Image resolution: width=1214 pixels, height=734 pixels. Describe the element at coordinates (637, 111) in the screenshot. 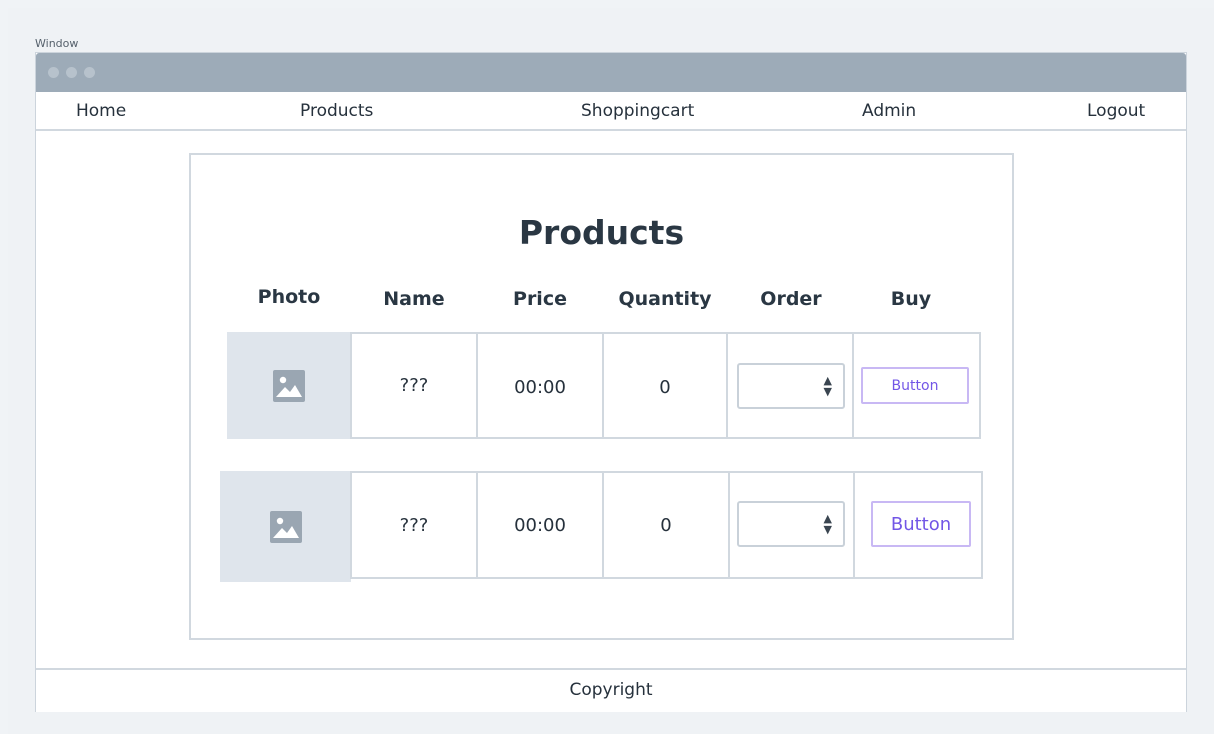

I see `nav-item-shoppingcart: Shoppingcart` at that location.